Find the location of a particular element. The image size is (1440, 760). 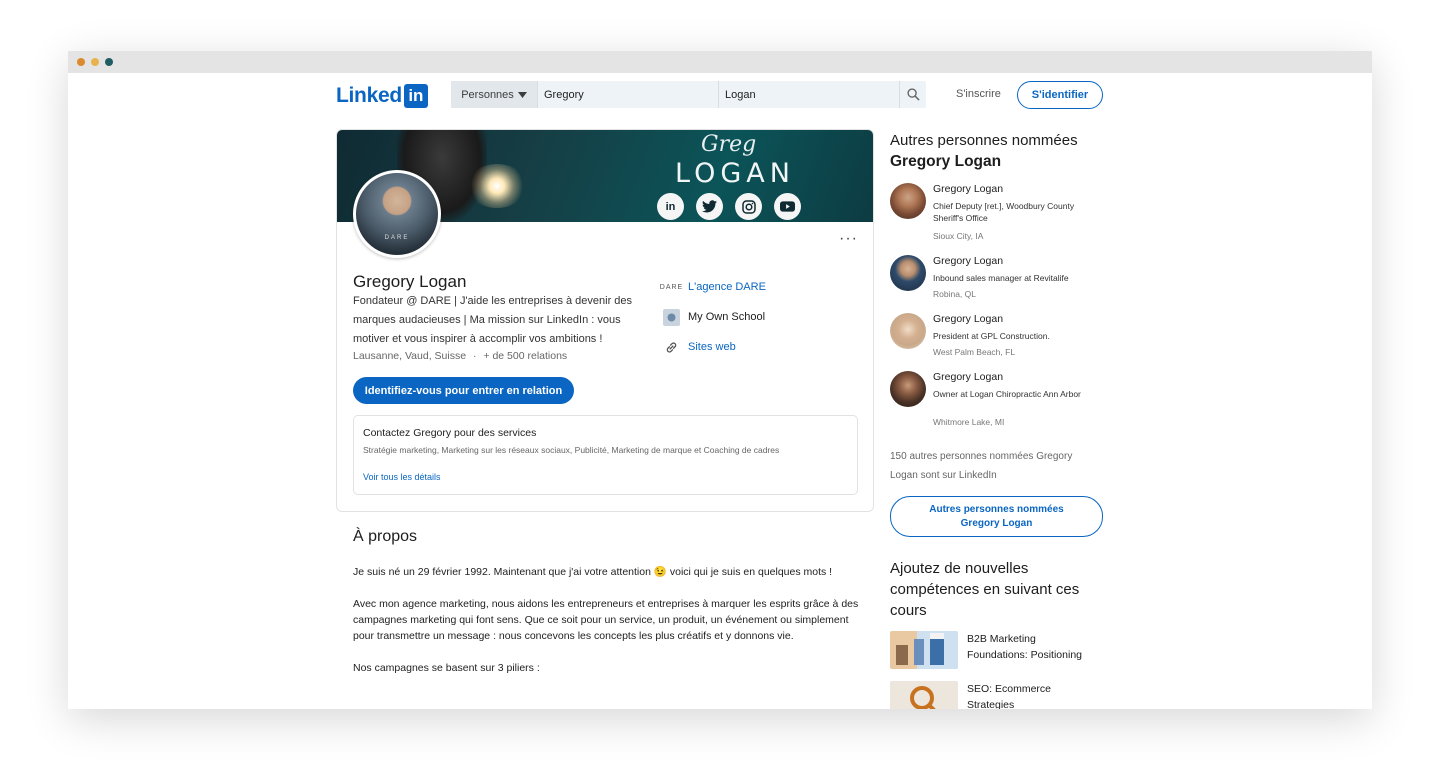

profile-location: Lausanne, Vaud, Suisse is located at coordinates (410, 356).